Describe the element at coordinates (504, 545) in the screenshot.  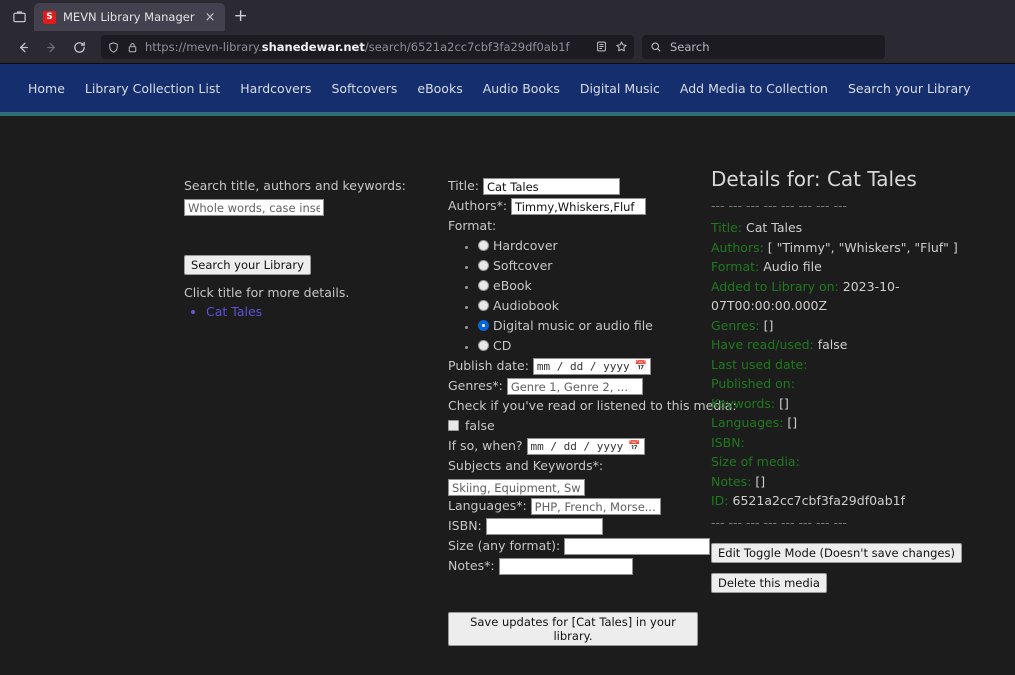
I see `size-label: Size (any format):` at that location.